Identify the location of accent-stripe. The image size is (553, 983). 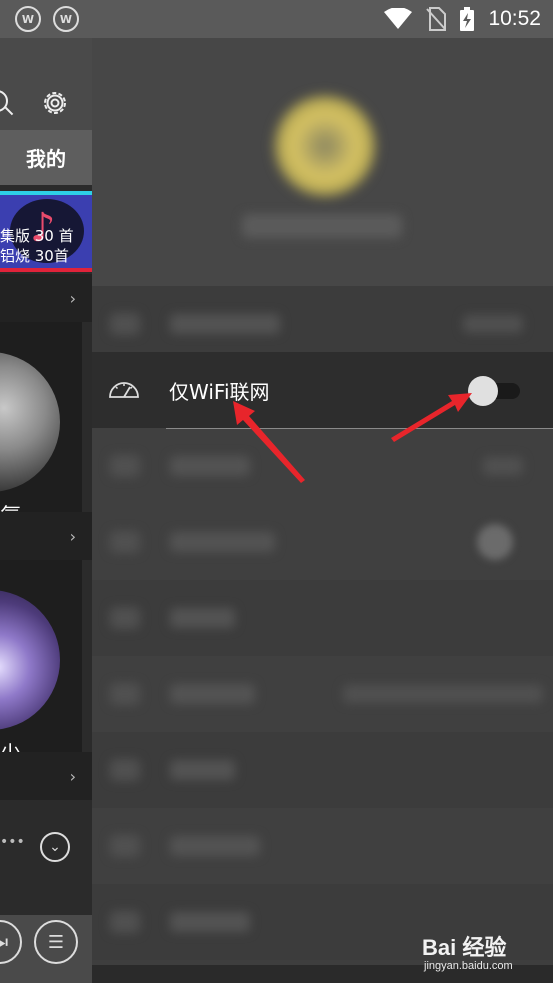
(46, 270).